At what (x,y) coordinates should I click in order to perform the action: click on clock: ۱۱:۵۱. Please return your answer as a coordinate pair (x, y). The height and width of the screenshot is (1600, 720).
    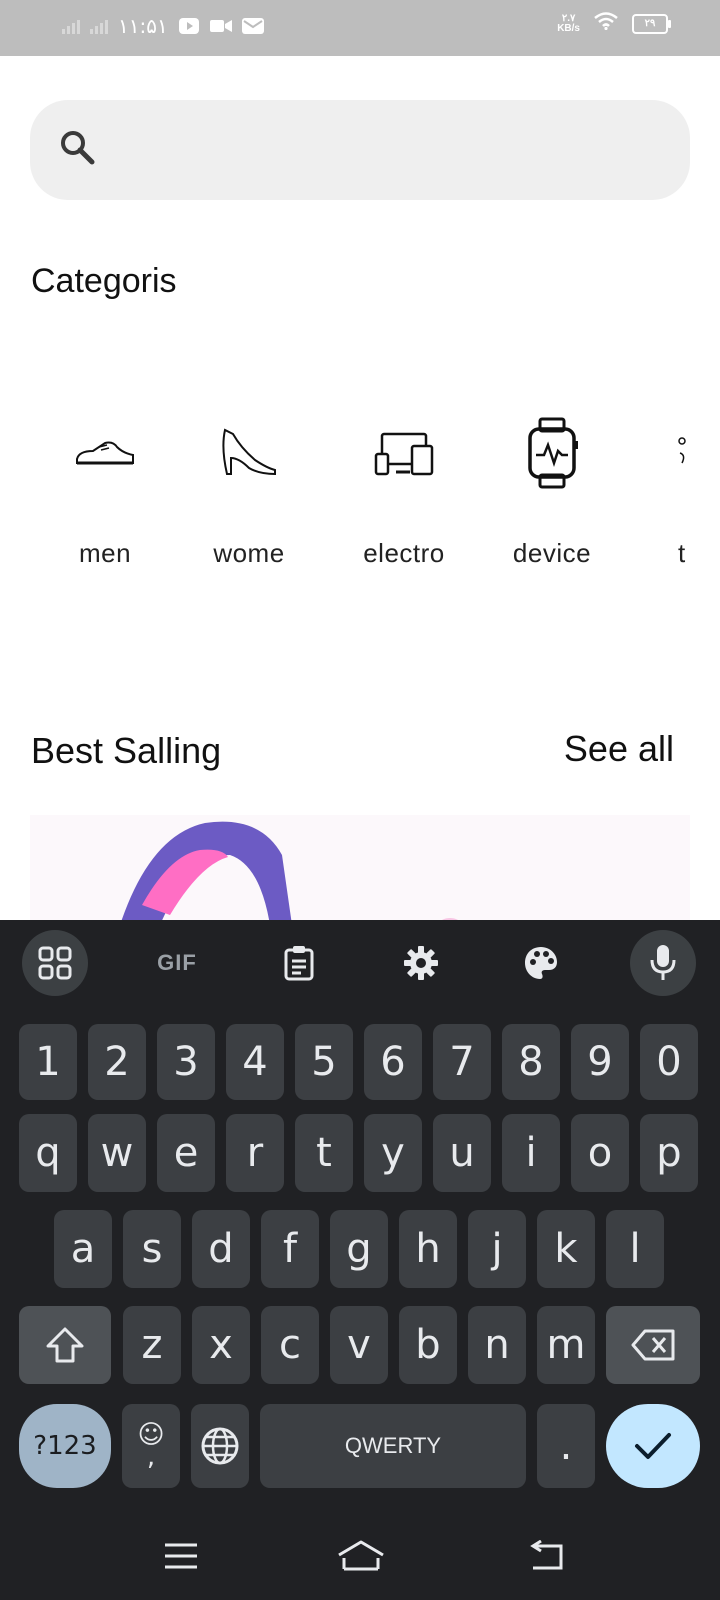
    Looking at the image, I should click on (143, 26).